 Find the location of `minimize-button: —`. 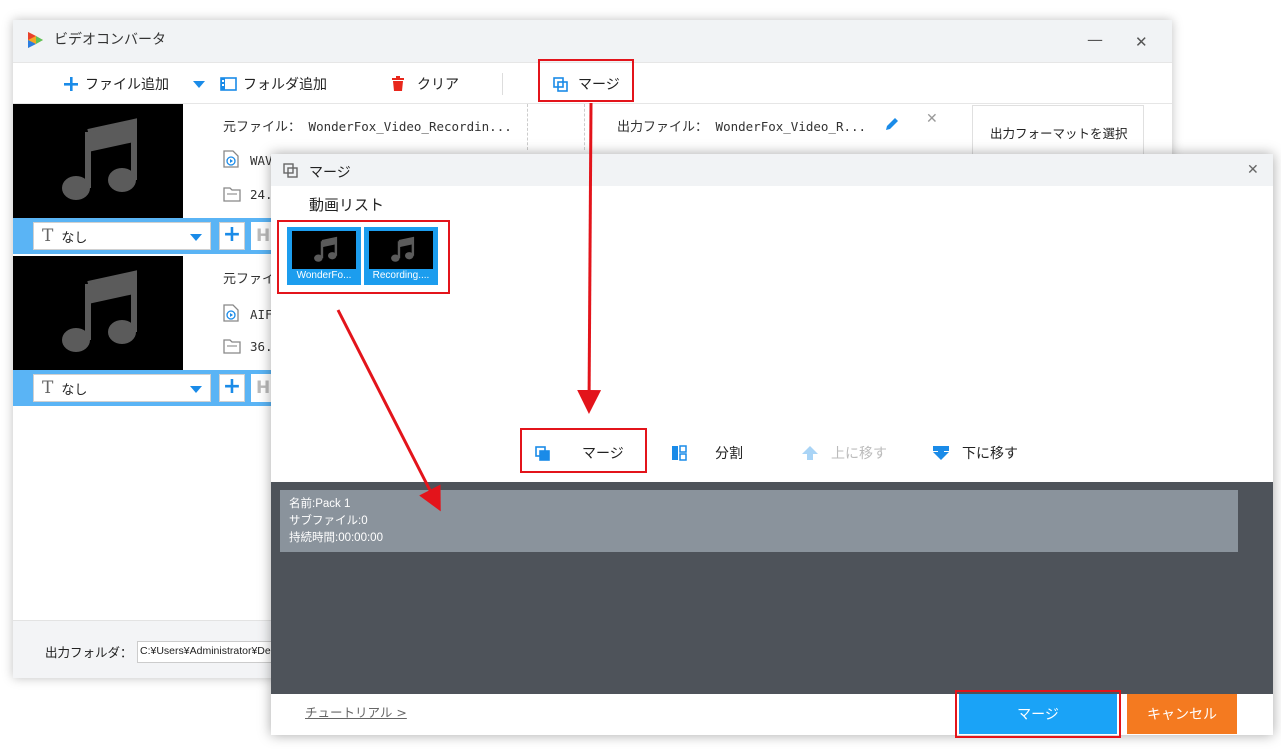

minimize-button: — is located at coordinates (1095, 39).